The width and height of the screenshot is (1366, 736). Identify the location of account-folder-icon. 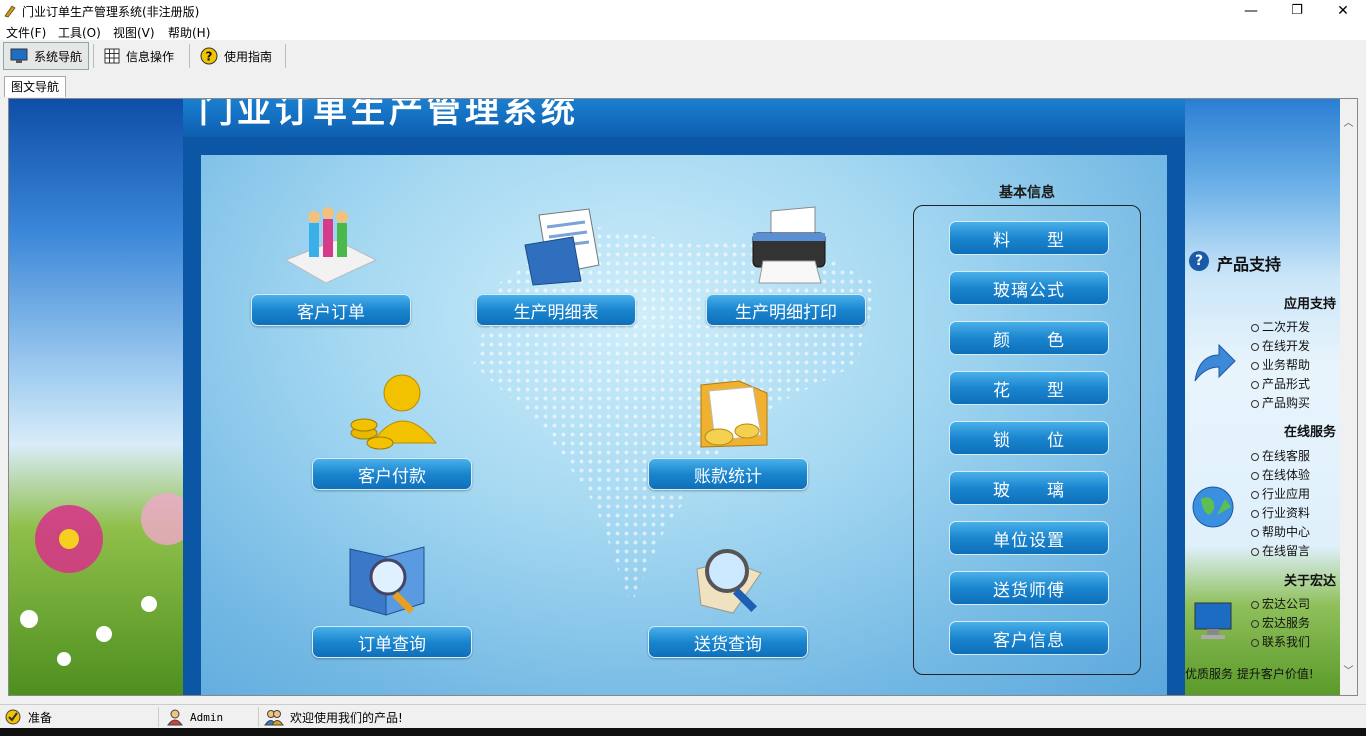
(734, 414).